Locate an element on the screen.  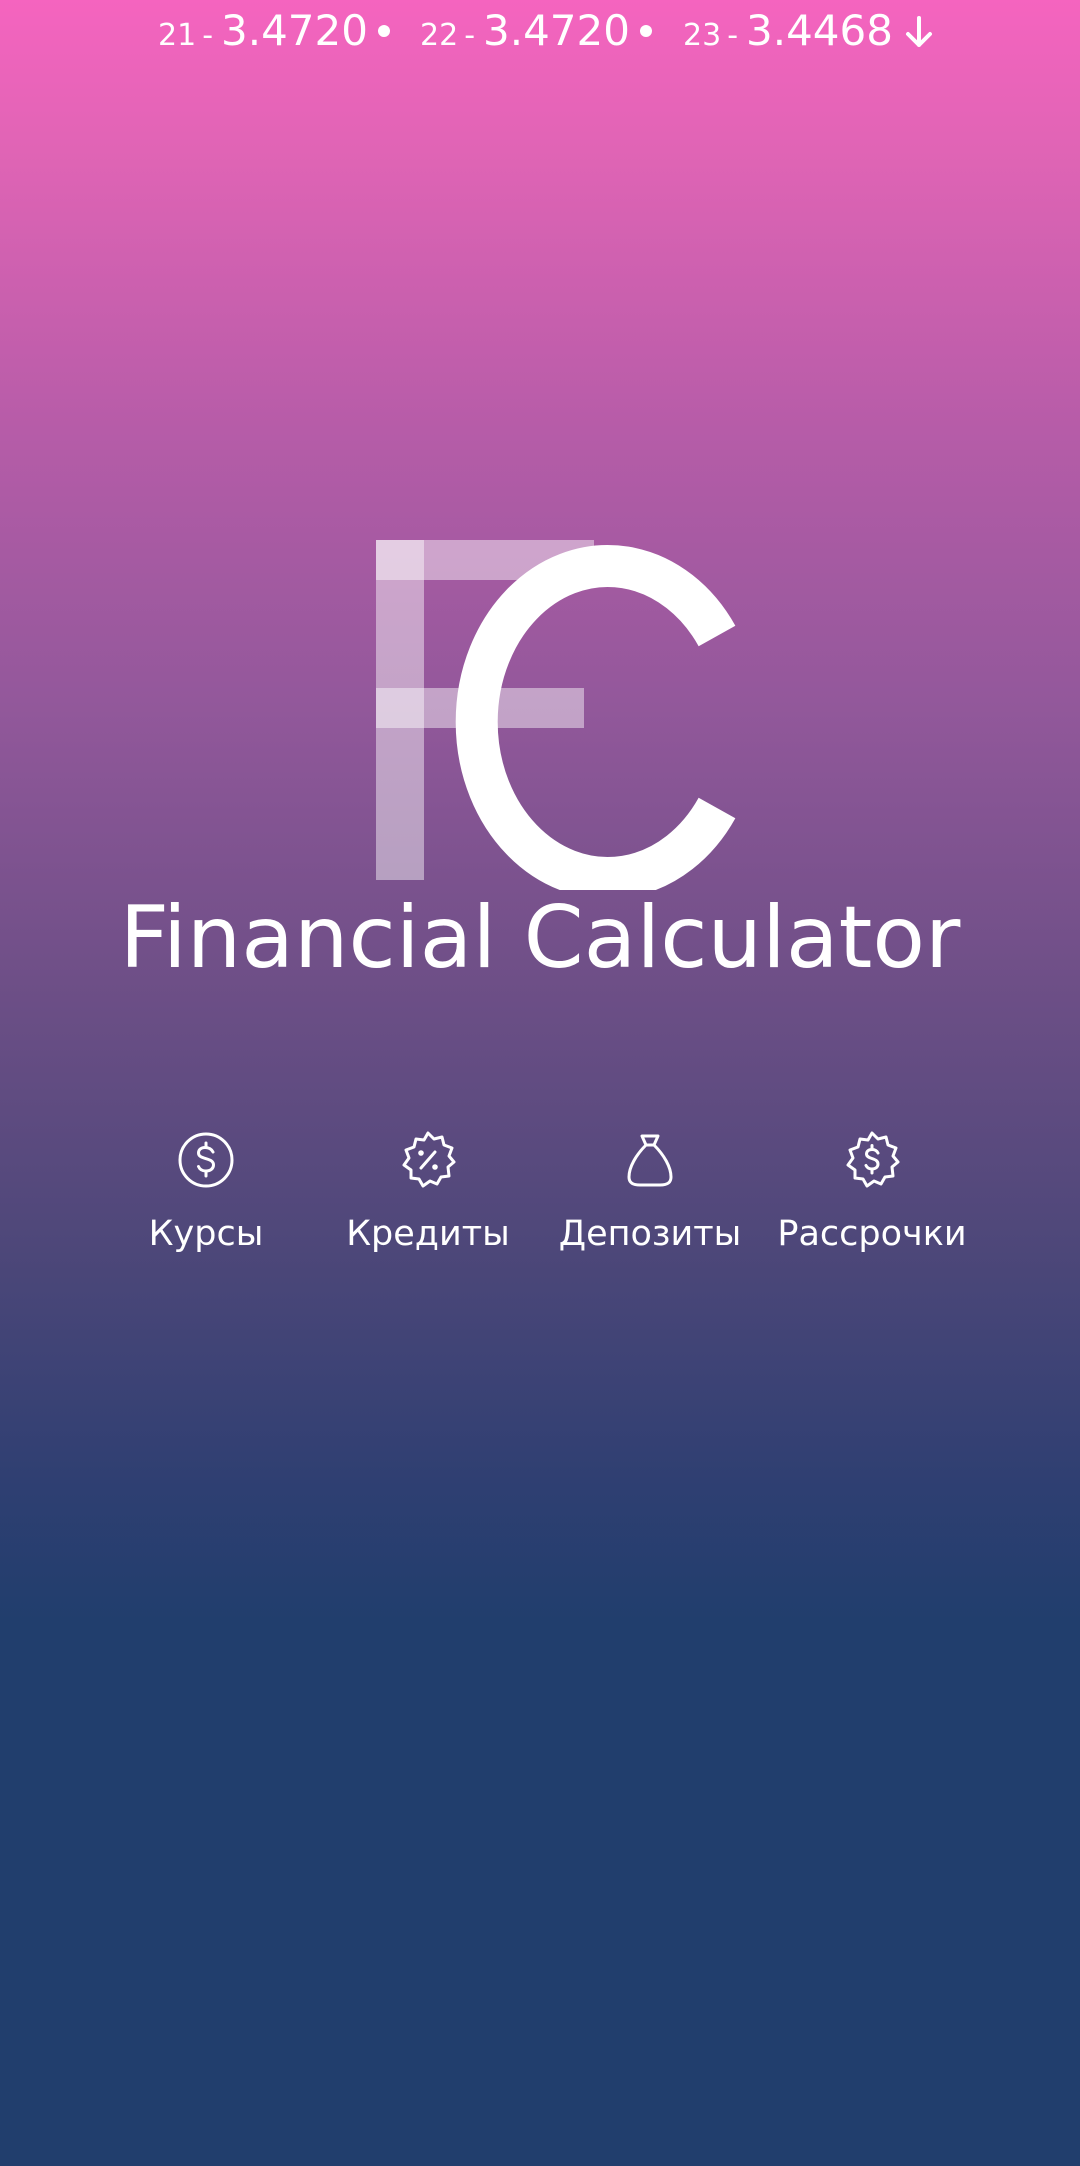
rate-day: 23 is located at coordinates (702, 35).